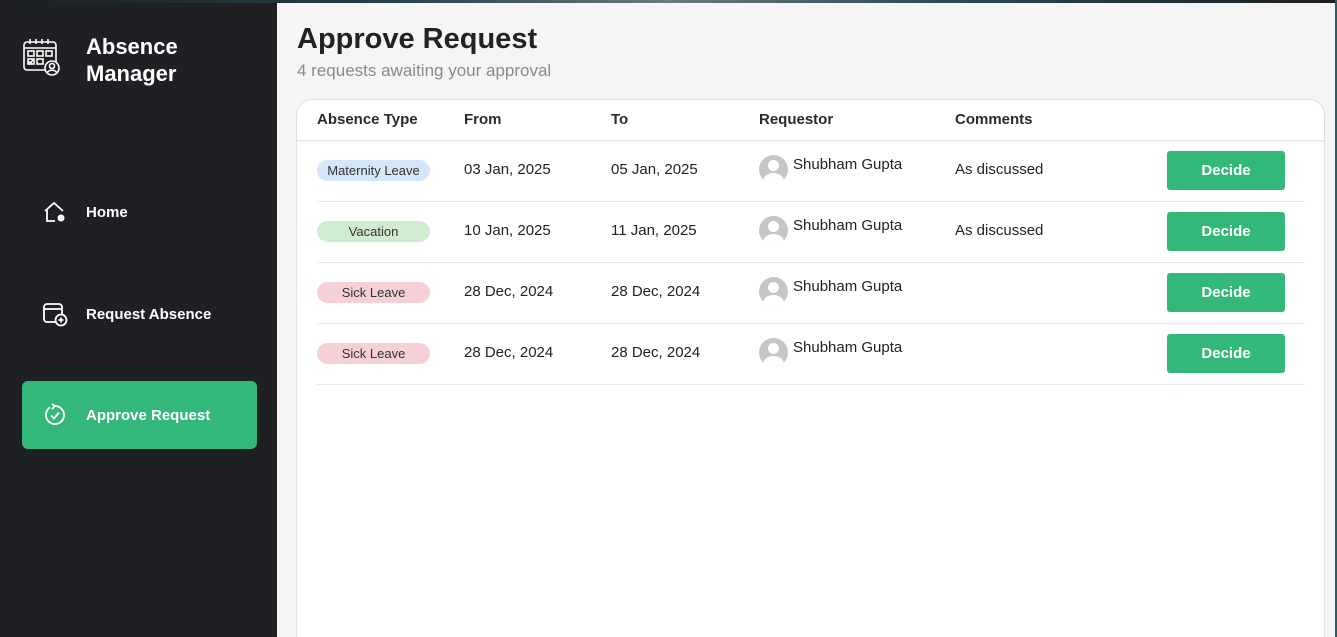 The width and height of the screenshot is (1337, 637). What do you see at coordinates (55, 415) in the screenshot?
I see `refresh-check-icon` at bounding box center [55, 415].